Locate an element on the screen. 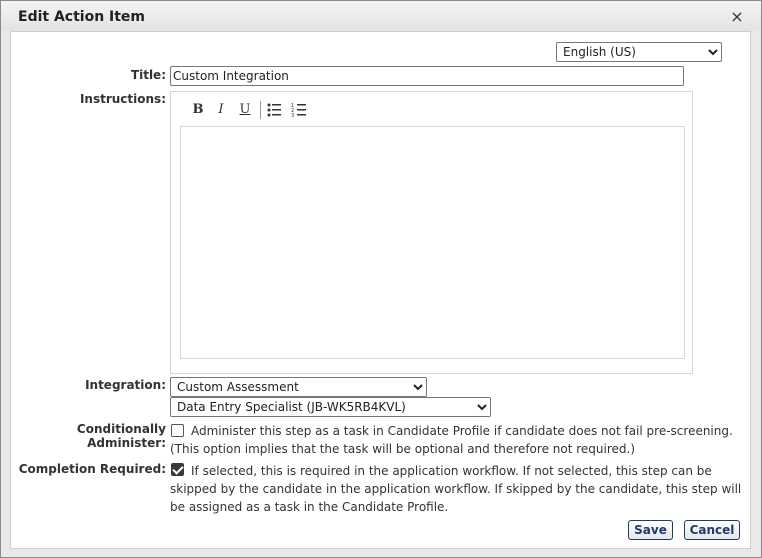  numbered-list-icon: 1 2 3 is located at coordinates (299, 110).